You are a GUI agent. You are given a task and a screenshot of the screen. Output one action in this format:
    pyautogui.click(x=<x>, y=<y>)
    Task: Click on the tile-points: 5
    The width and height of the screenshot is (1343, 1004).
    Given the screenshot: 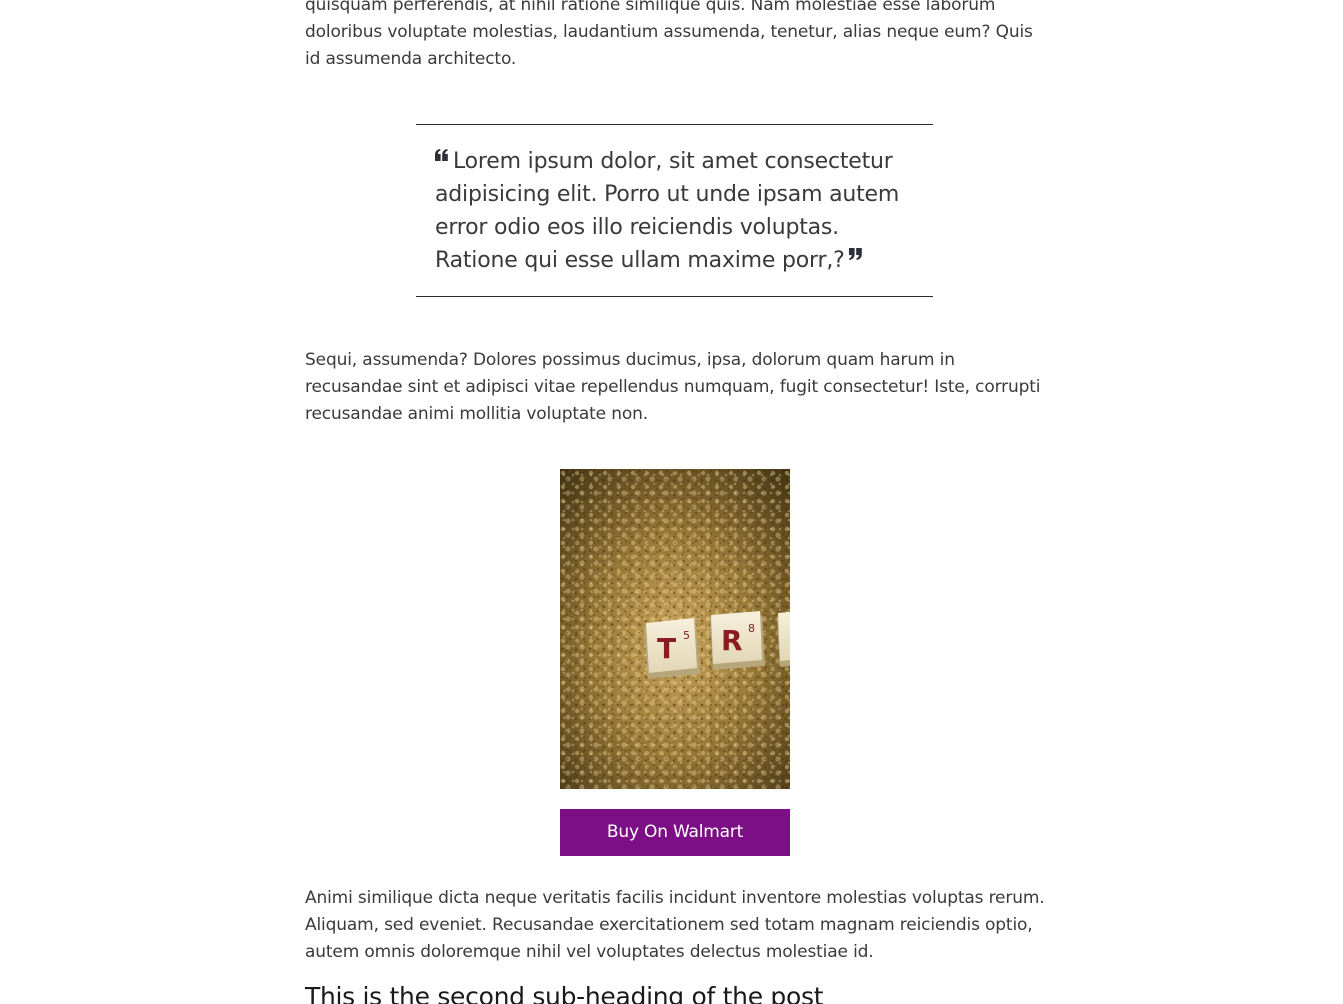 What is the action you would take?
    pyautogui.click(x=686, y=635)
    